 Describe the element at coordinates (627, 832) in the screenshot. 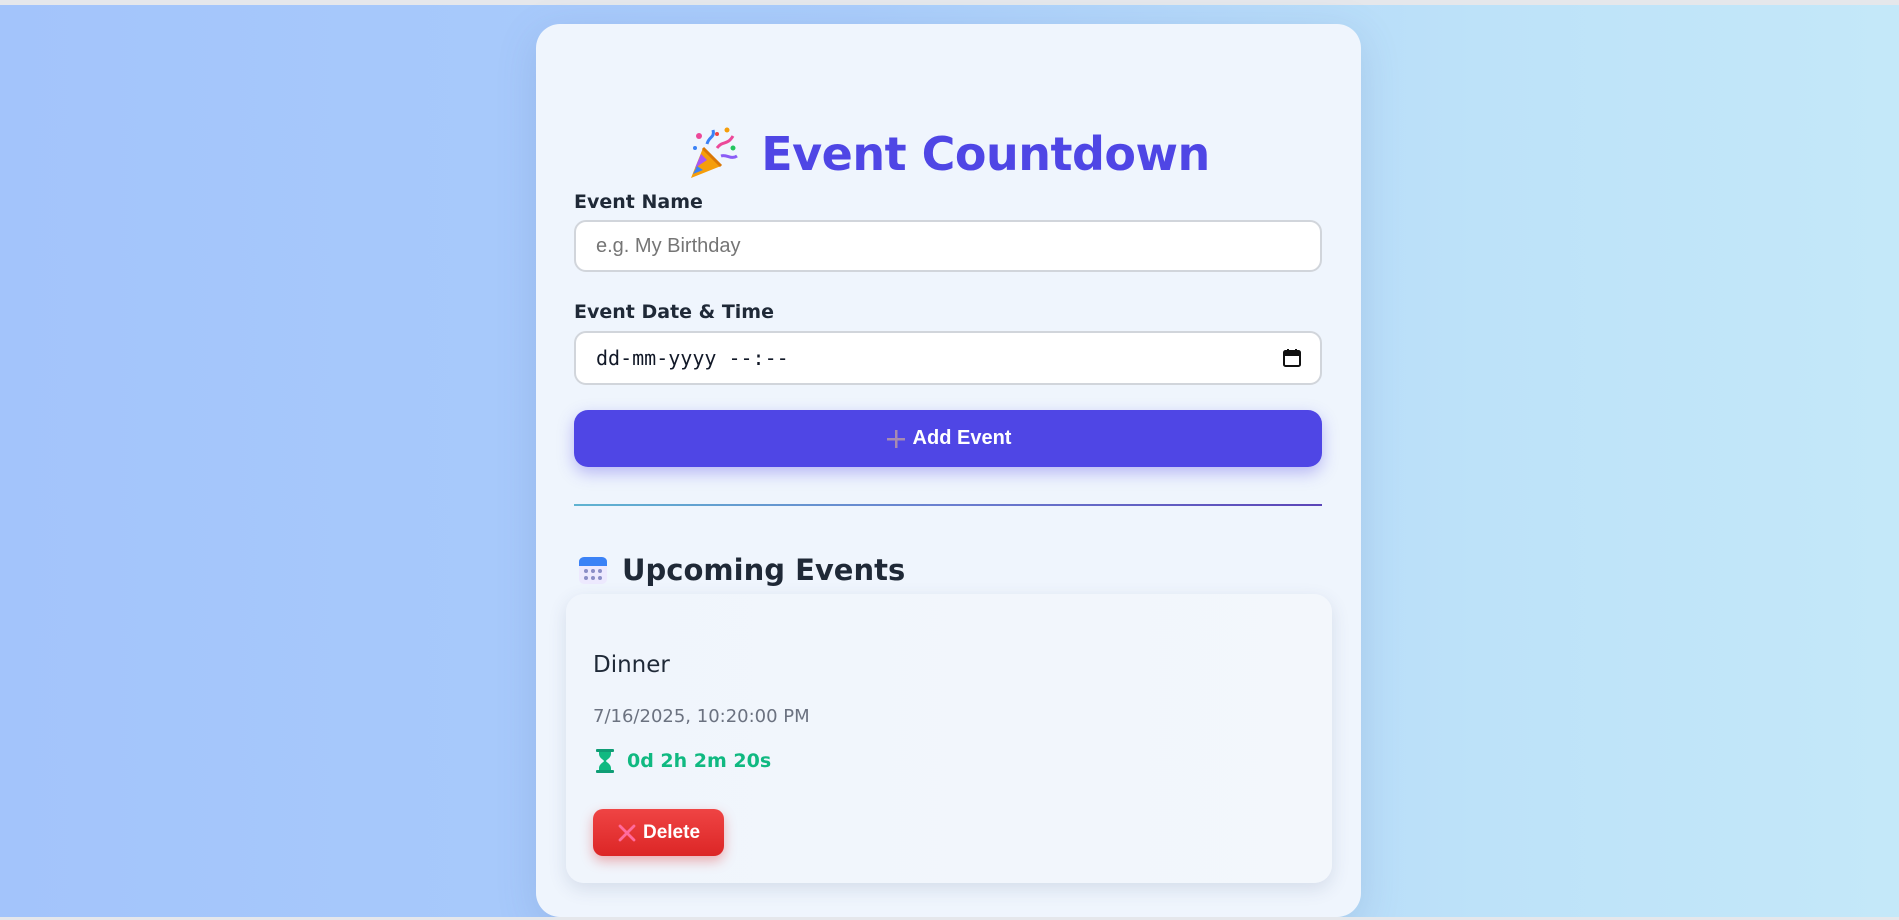

I see `x-icon` at that location.